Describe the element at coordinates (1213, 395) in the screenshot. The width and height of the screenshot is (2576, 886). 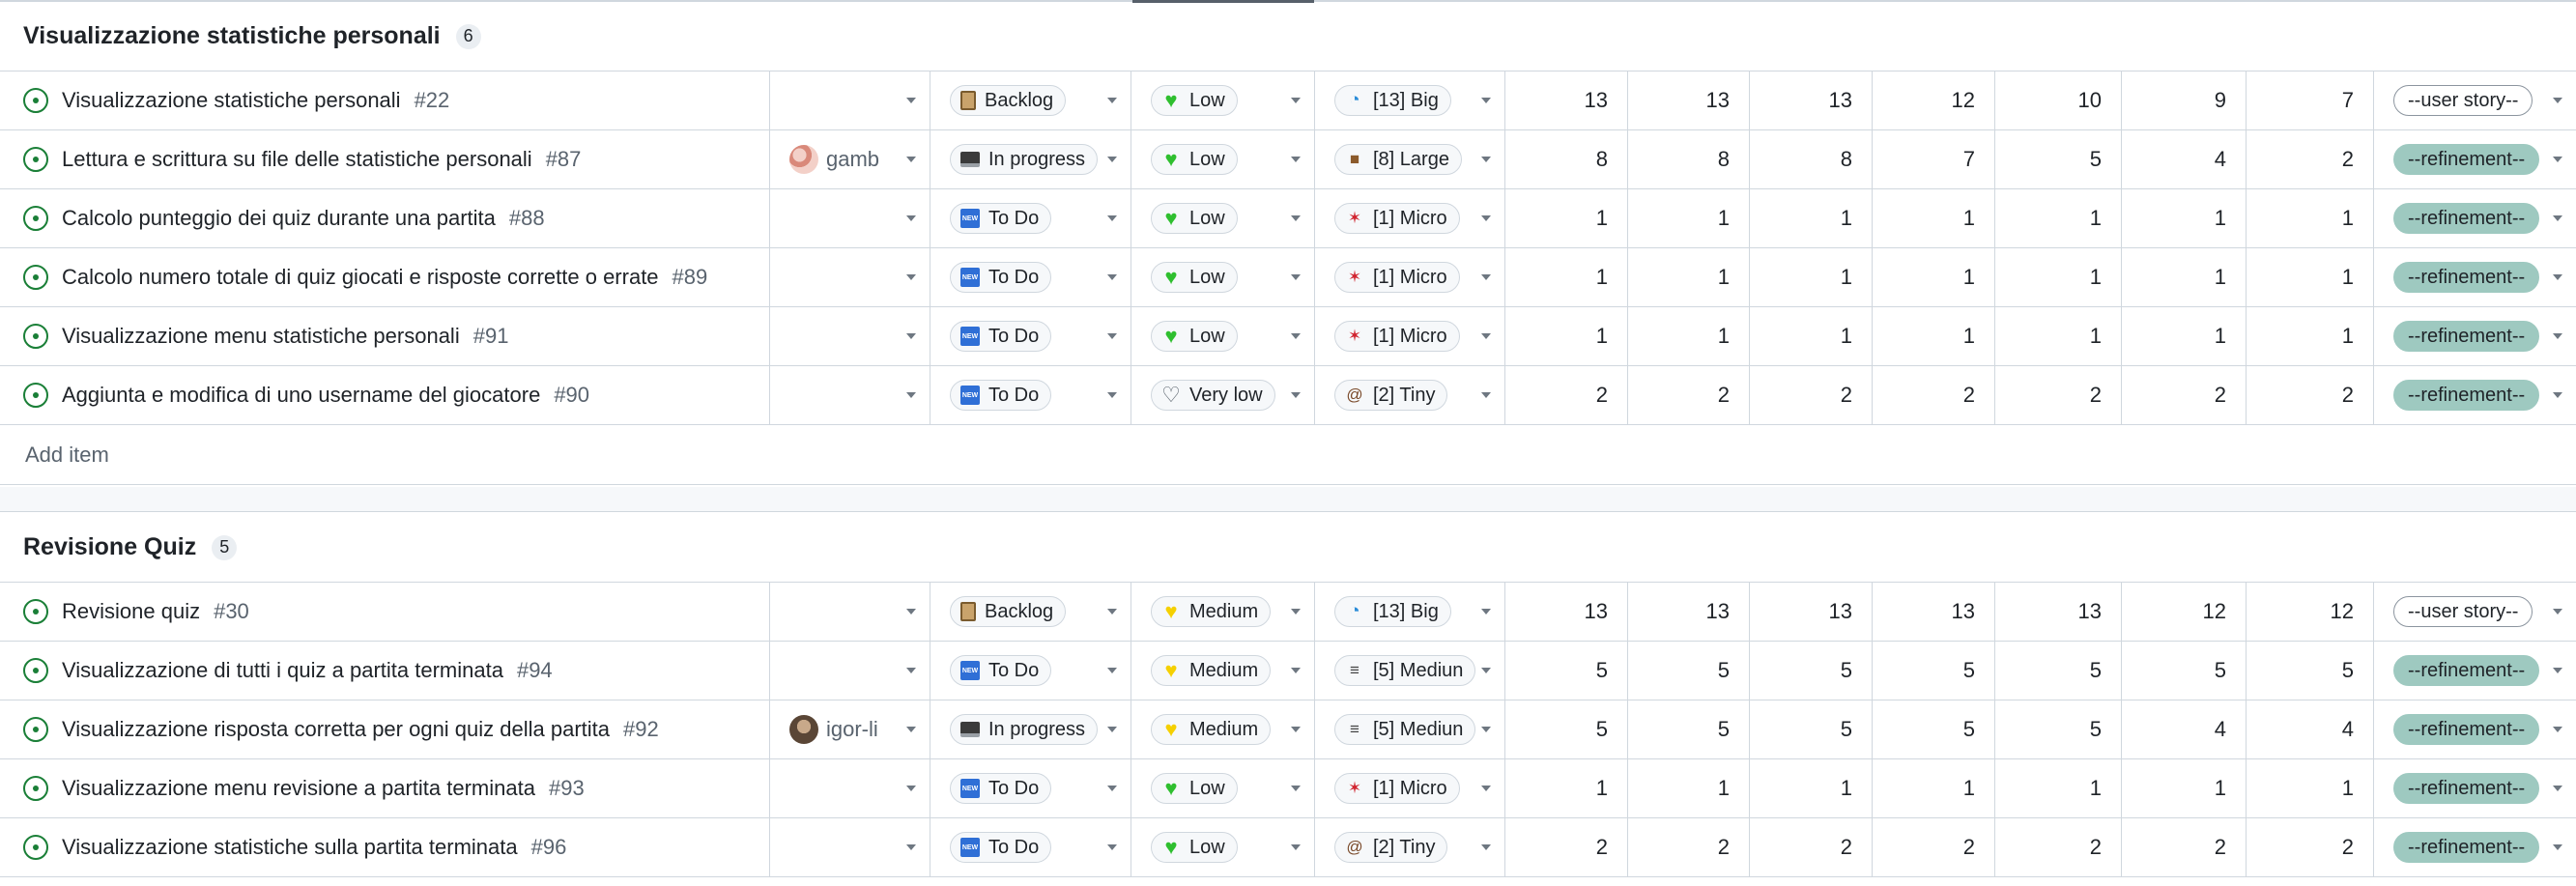
I see `priority-pill: ♡ Very low` at that location.